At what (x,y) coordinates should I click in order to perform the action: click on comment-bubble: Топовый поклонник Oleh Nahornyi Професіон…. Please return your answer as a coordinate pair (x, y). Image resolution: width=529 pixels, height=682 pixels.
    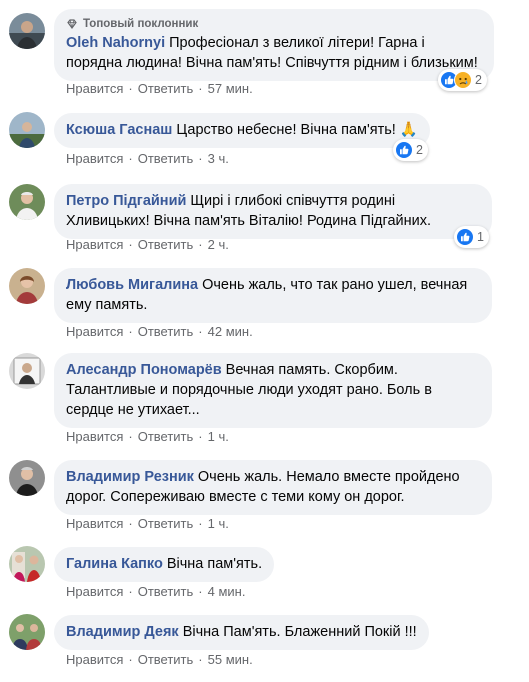
    Looking at the image, I should click on (274, 45).